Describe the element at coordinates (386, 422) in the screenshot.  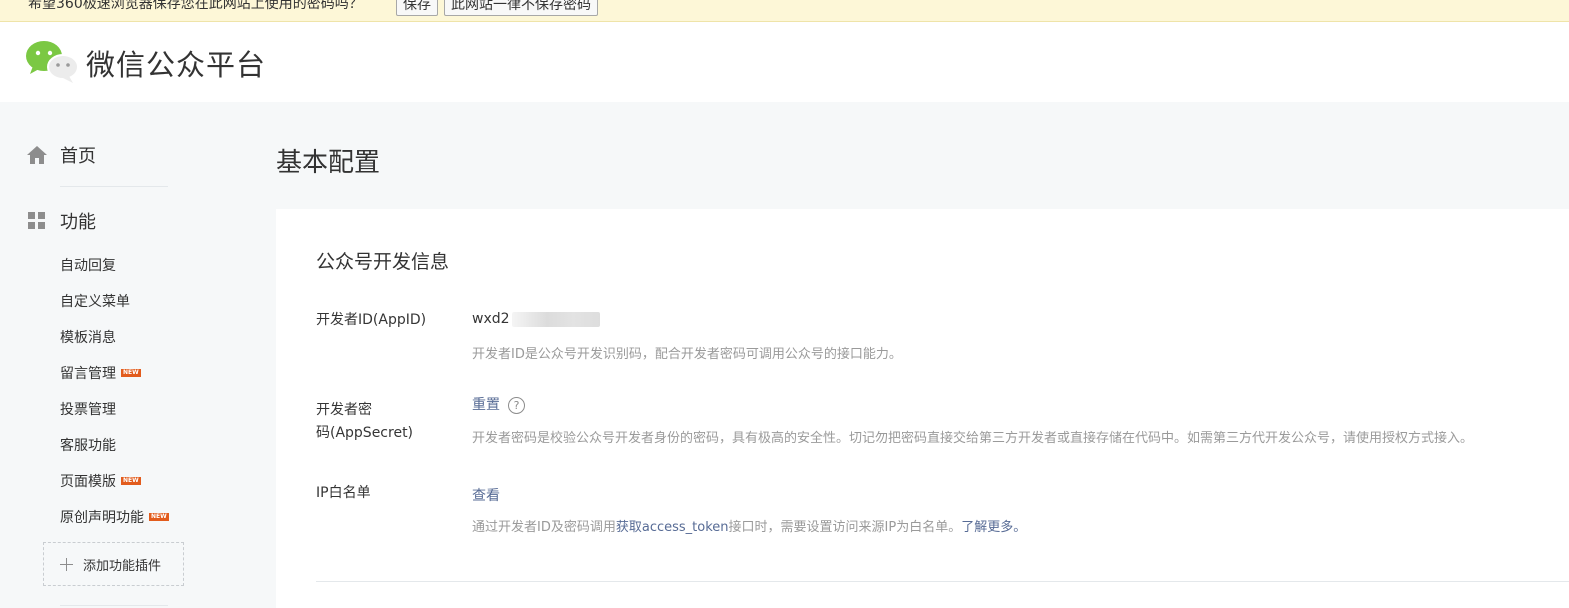
I see `appsecret-label: 开发者密 码(AppSecret)` at that location.